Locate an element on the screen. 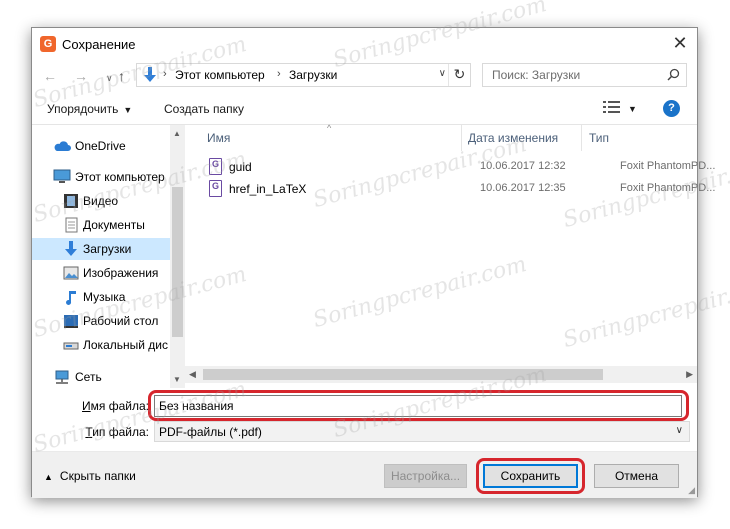  drive-icon is located at coordinates (71, 345).